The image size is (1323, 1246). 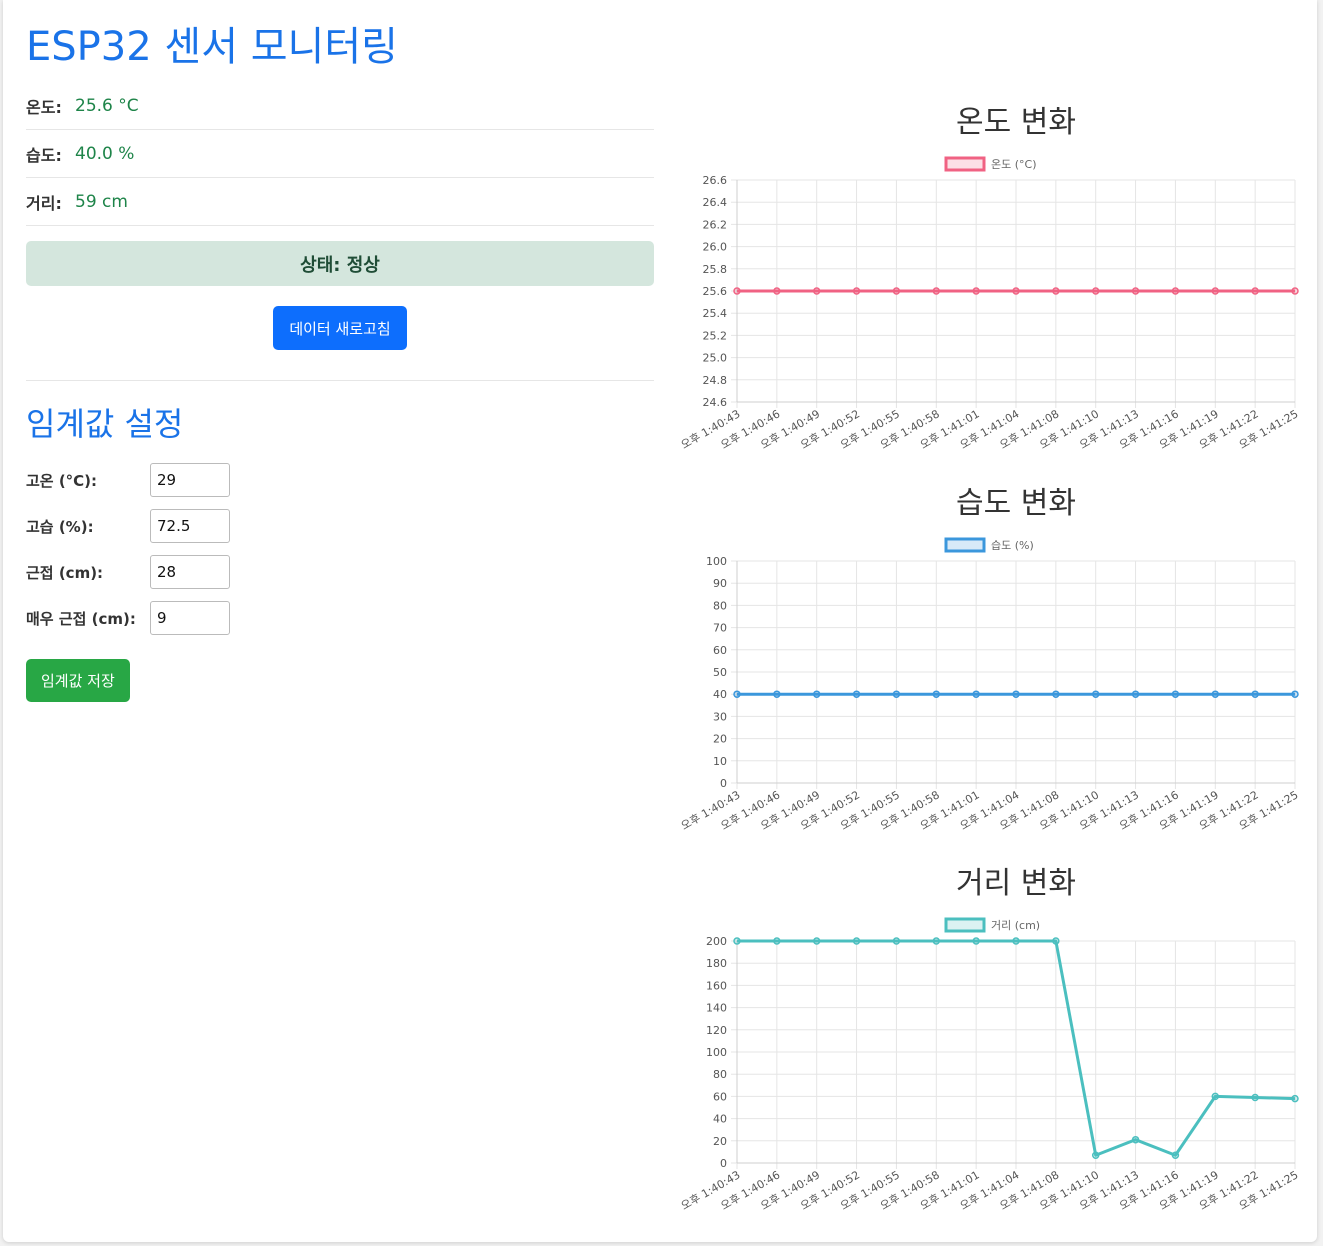 I want to click on chart-title: 습도 변화, so click(x=1016, y=503).